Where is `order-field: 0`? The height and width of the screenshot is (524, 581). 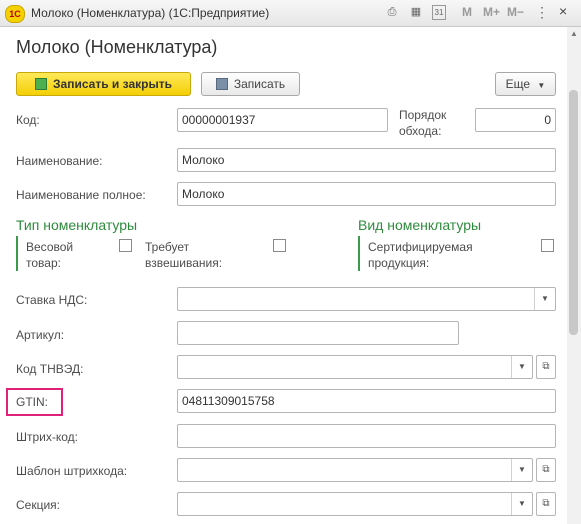 order-field: 0 is located at coordinates (515, 120).